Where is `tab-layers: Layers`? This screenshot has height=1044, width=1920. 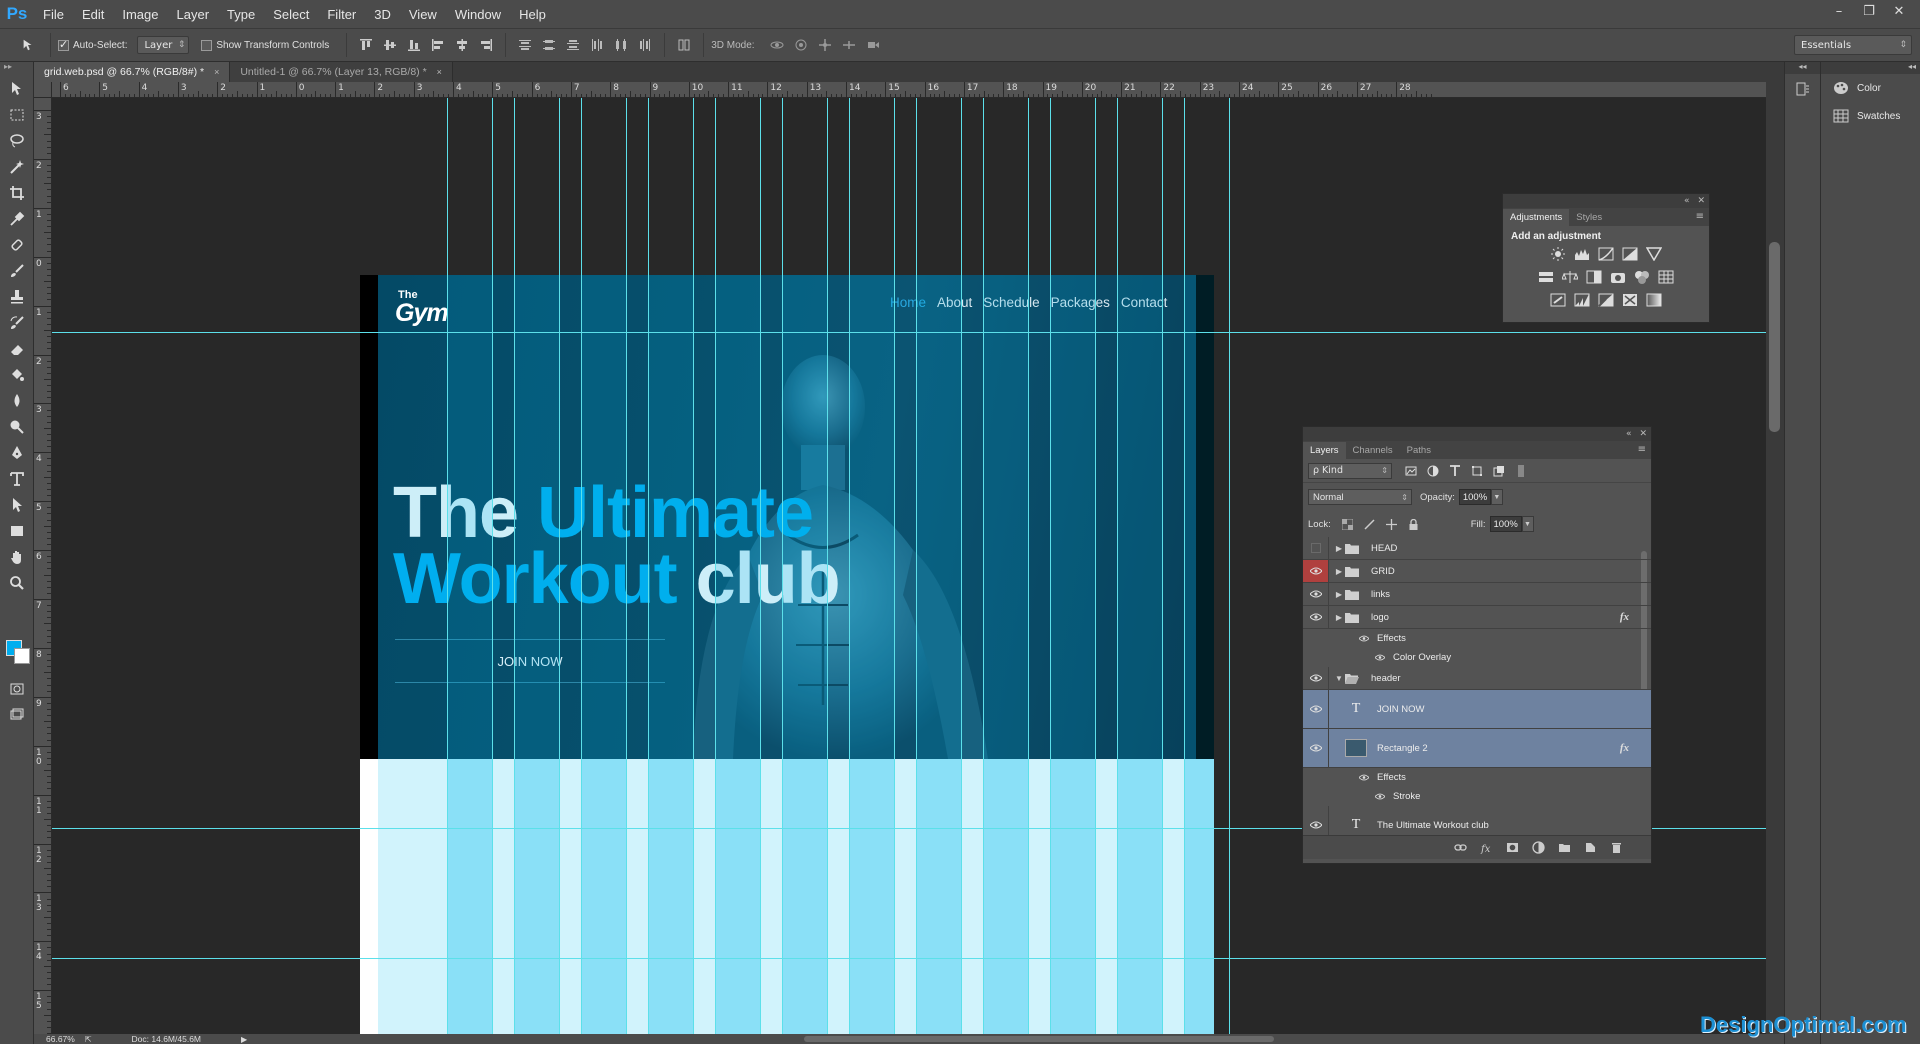
tab-layers: Layers is located at coordinates (1324, 450).